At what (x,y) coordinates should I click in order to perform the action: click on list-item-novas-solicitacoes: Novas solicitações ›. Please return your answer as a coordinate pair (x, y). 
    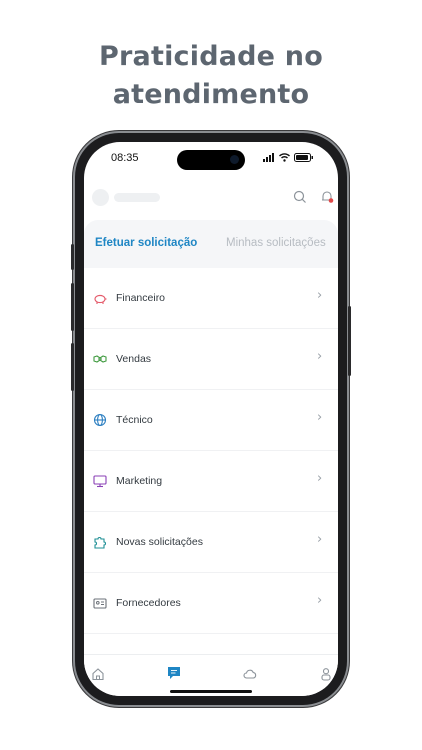
    Looking at the image, I should click on (211, 542).